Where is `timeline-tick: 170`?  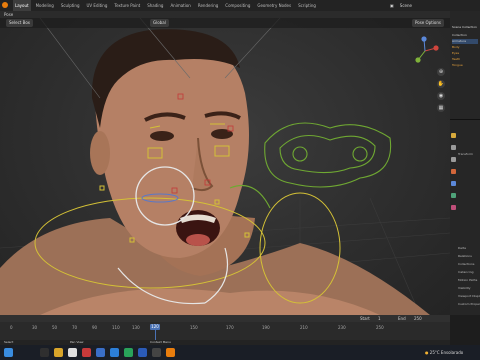
timeline-tick: 170 is located at coordinates (230, 327).